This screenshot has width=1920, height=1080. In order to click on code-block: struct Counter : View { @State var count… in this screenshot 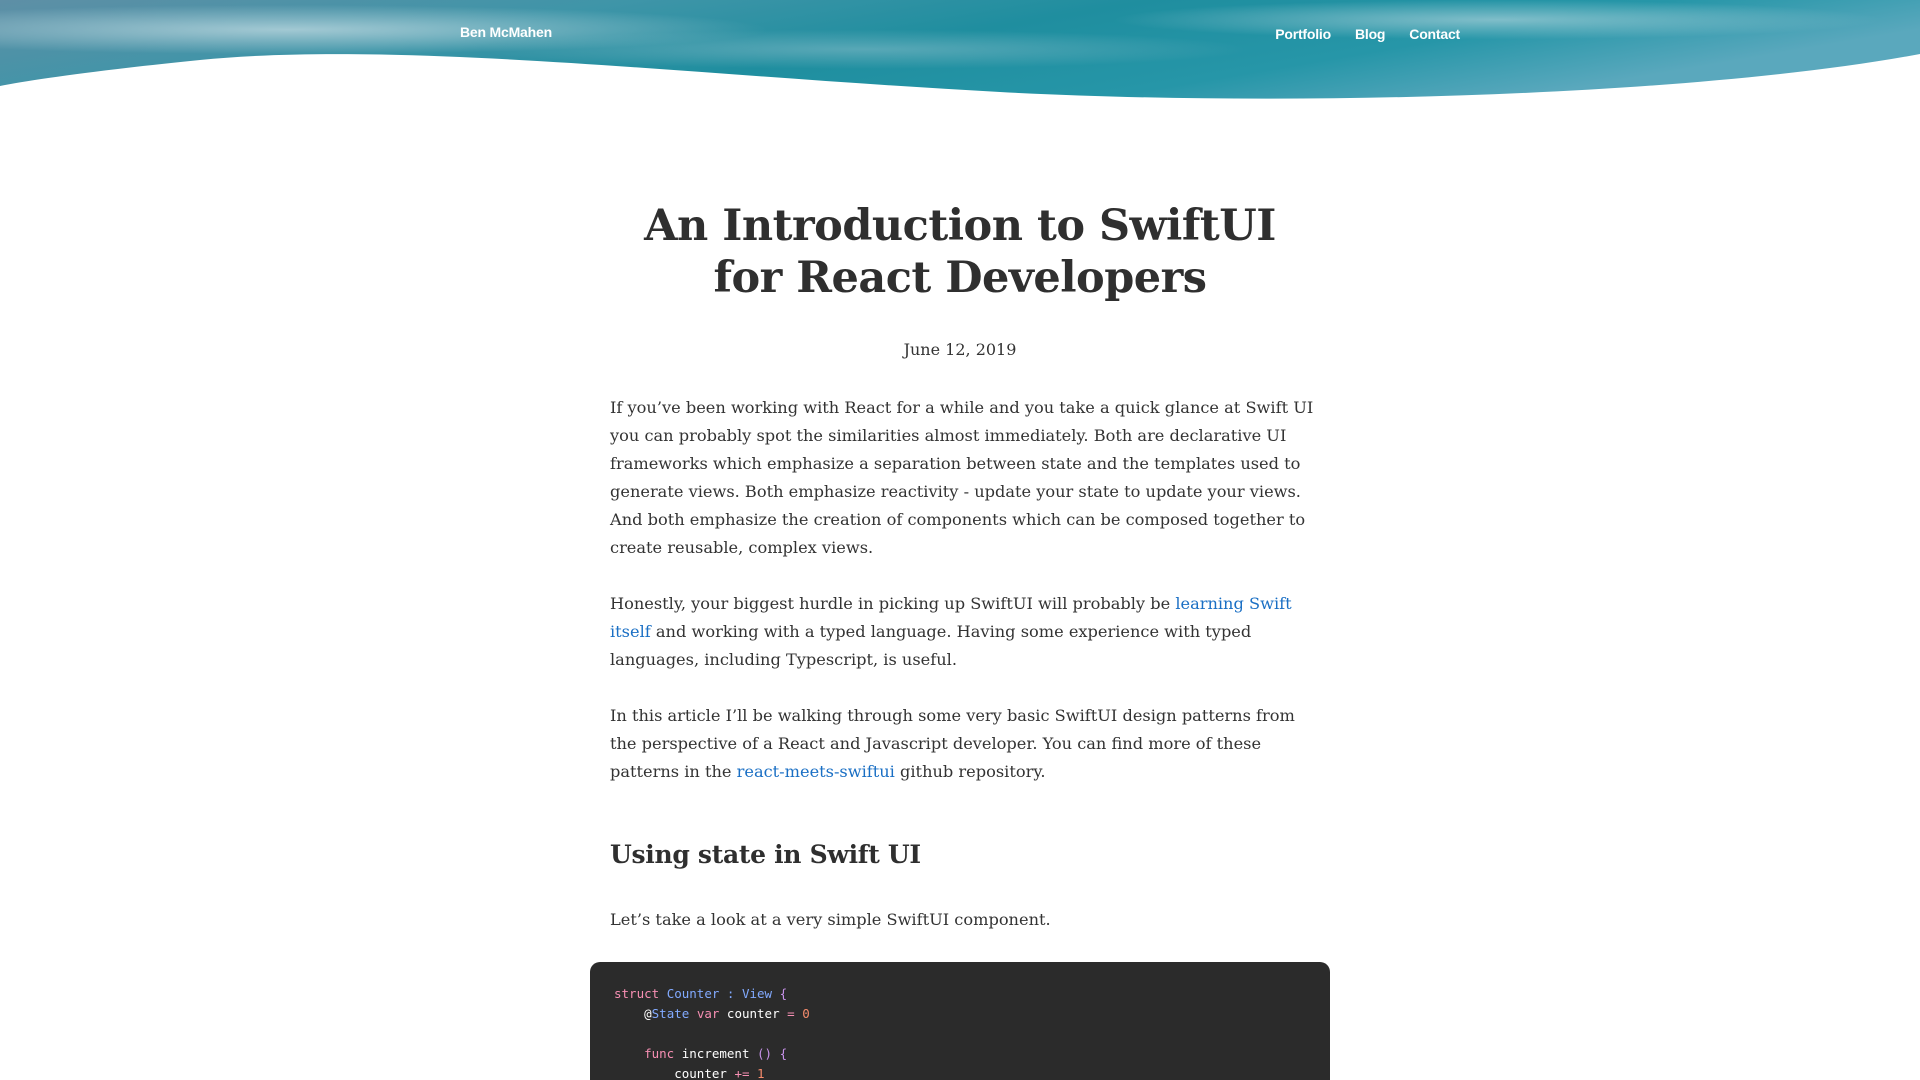, I will do `click(960, 1021)`.